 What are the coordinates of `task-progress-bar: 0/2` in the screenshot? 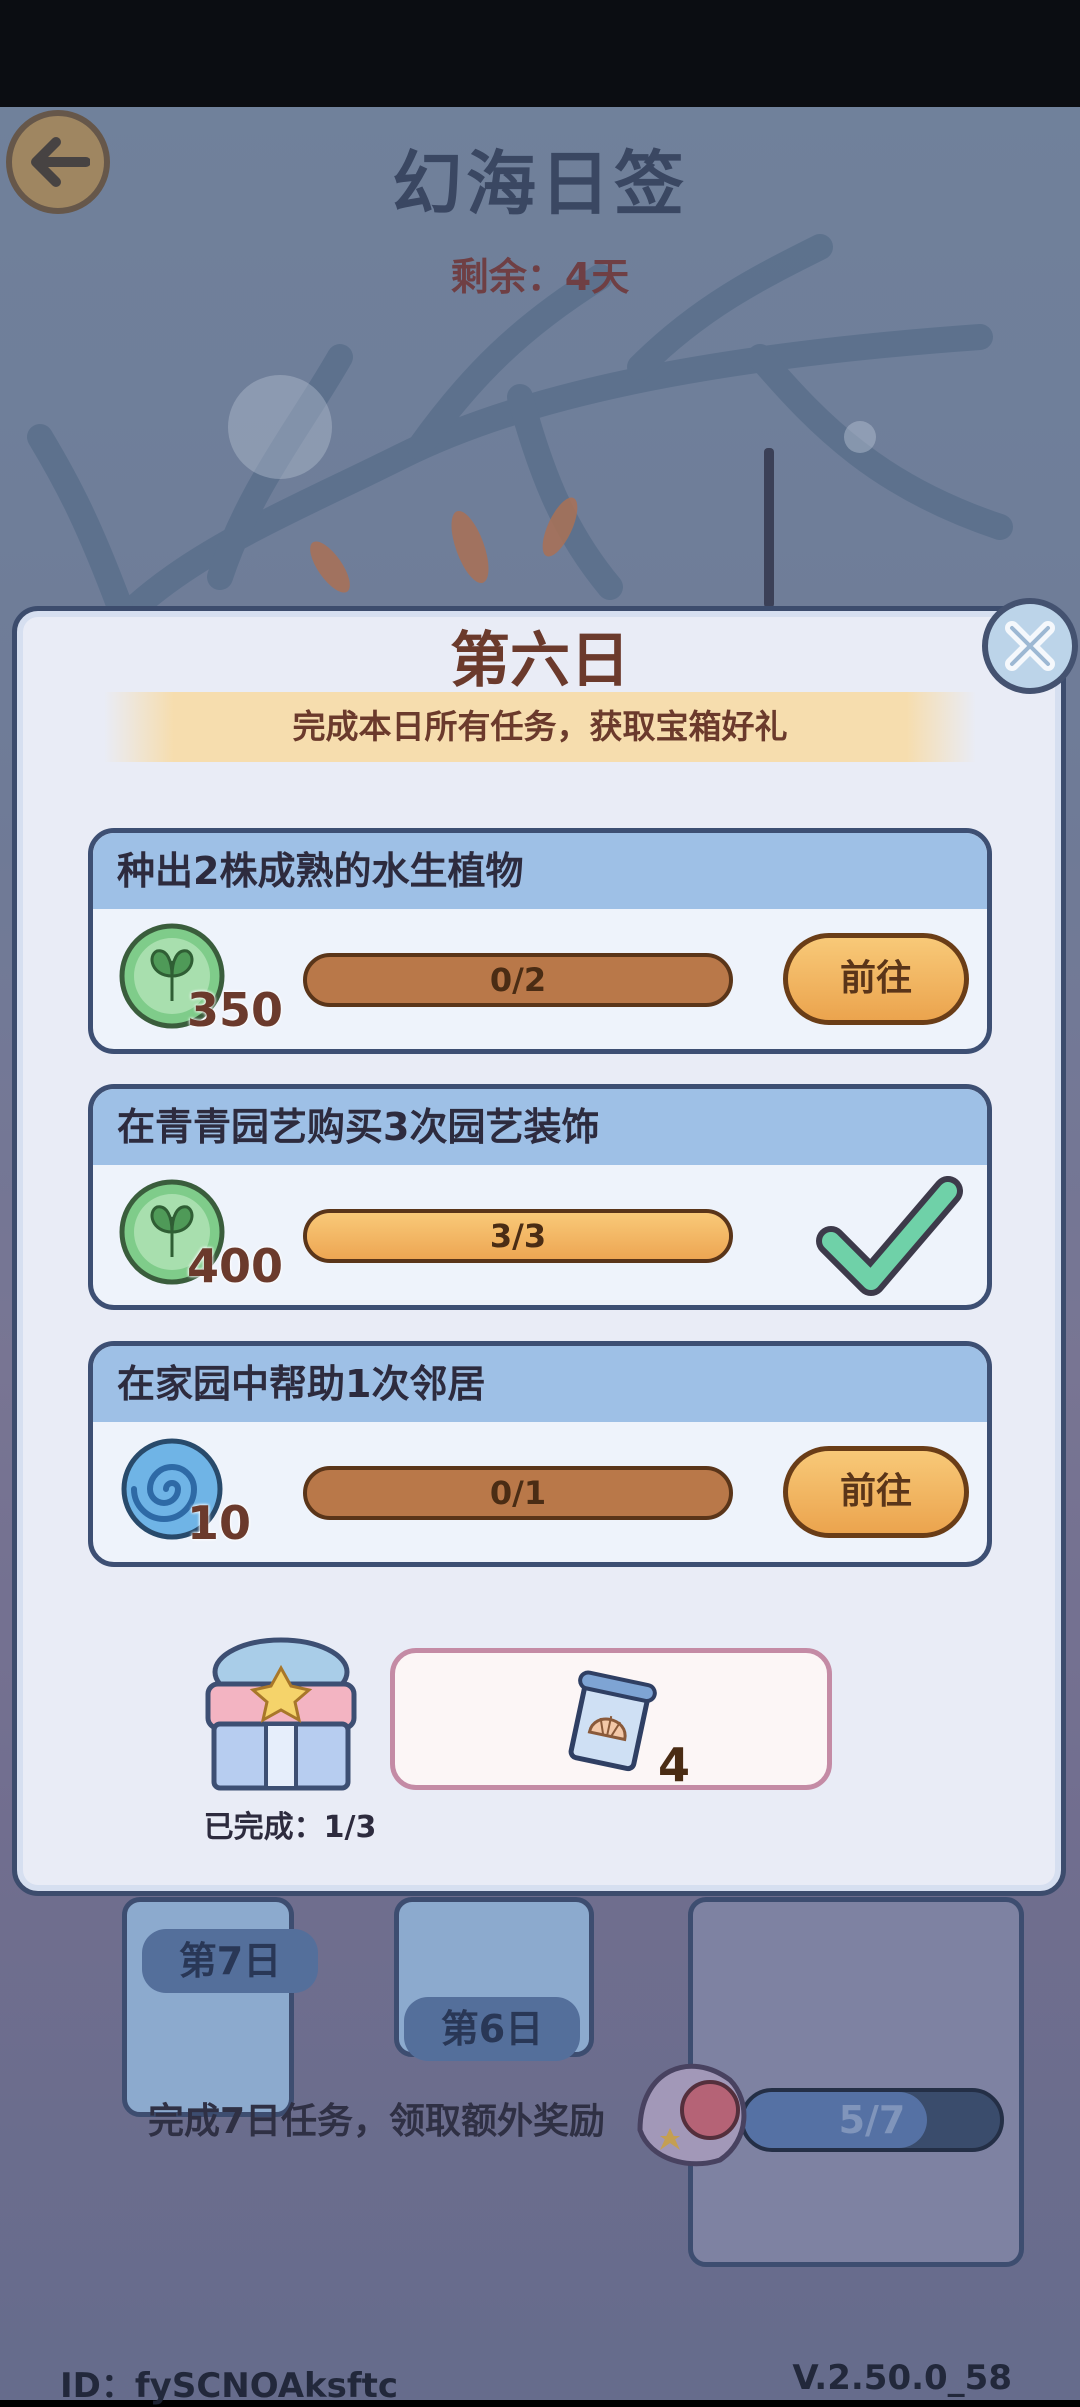 It's located at (518, 980).